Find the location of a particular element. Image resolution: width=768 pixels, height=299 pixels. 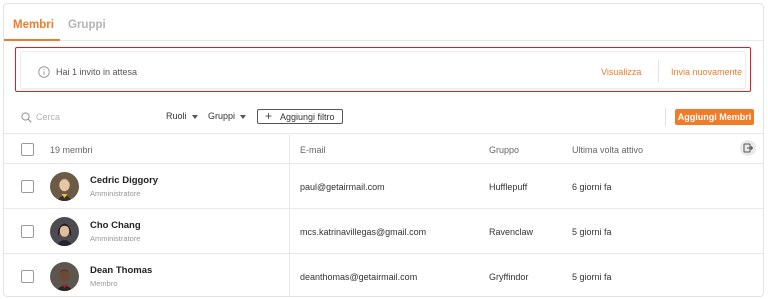

last-active-column-header: Ultima volta attivo is located at coordinates (608, 150).